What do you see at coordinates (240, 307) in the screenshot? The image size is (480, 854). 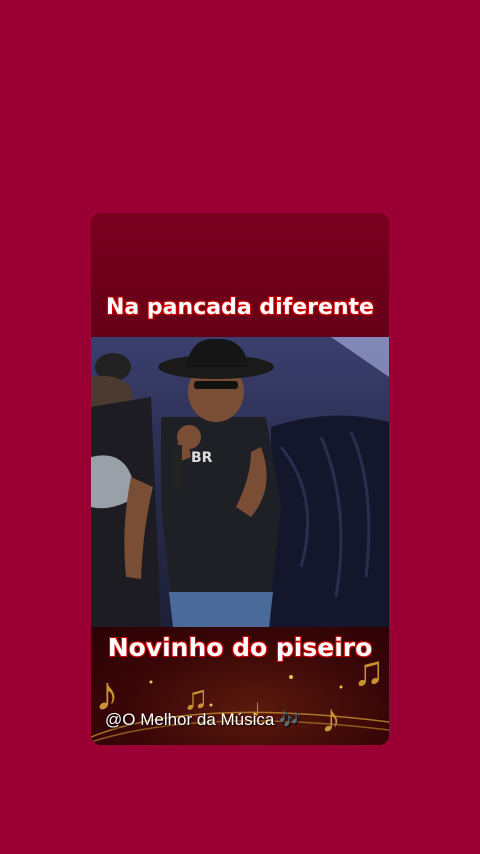 I see `top-caption: Na pancada diferente` at bounding box center [240, 307].